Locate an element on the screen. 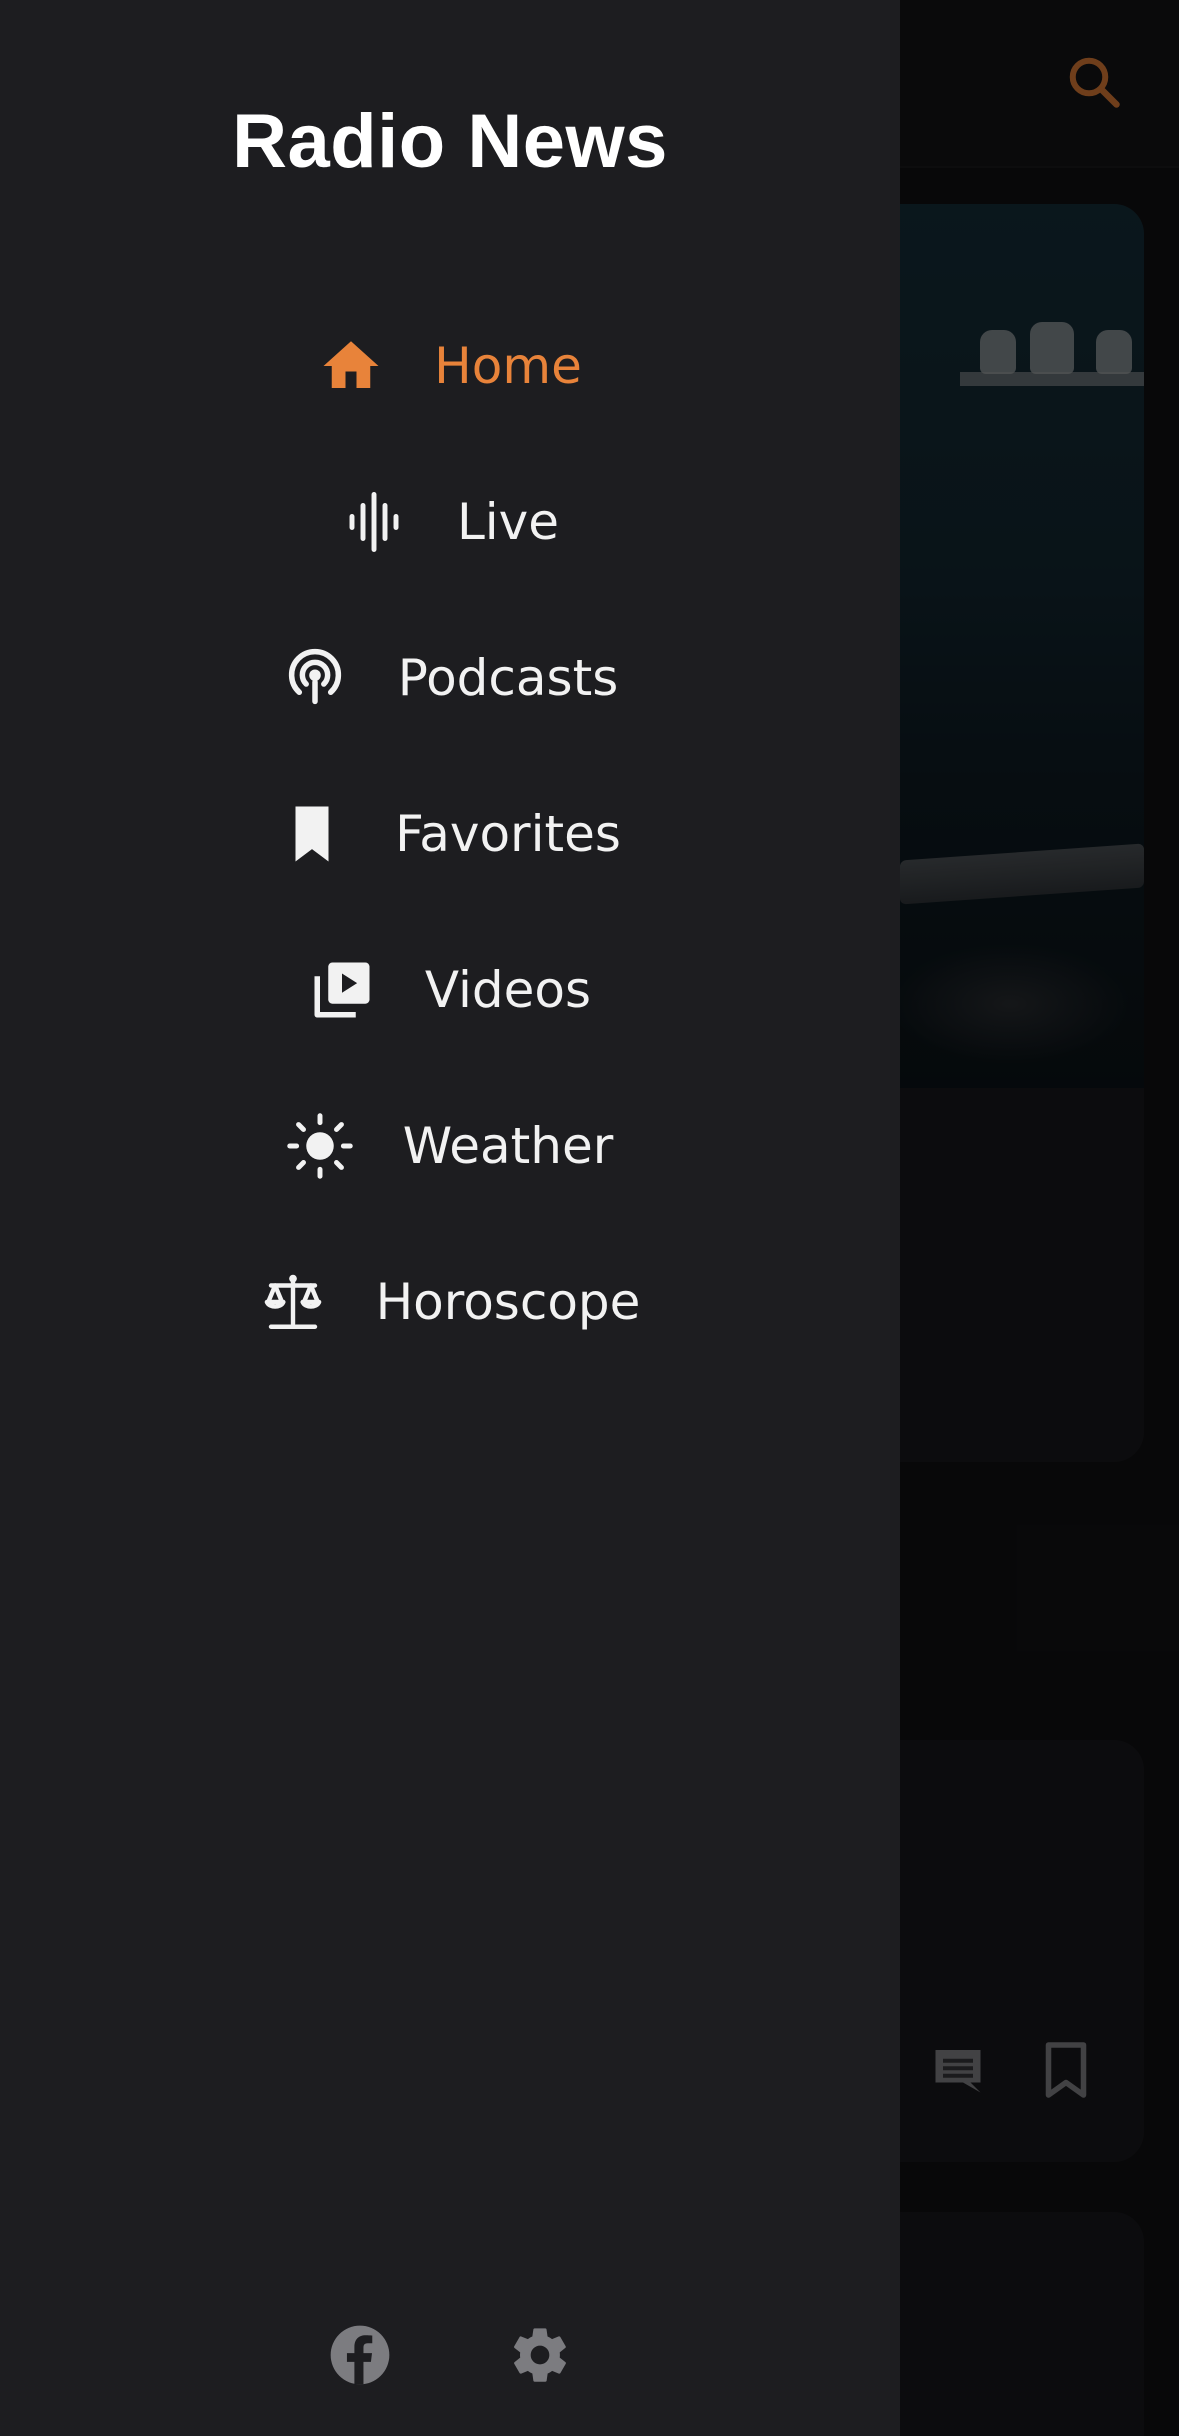 The width and height of the screenshot is (1179, 2436). menu-item-horoscope: Horoscope is located at coordinates (450, 1302).